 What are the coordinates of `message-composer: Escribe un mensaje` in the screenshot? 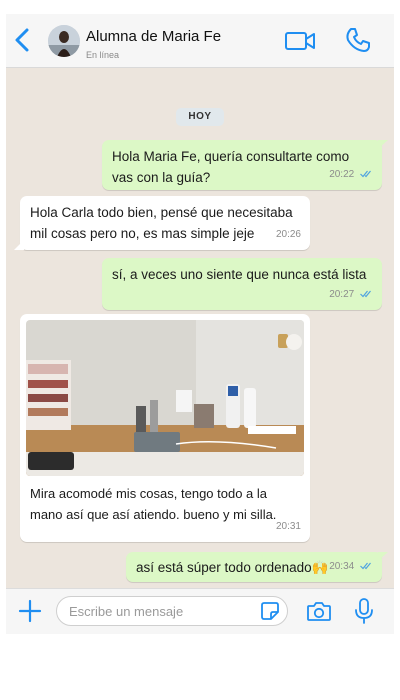 It's located at (200, 611).